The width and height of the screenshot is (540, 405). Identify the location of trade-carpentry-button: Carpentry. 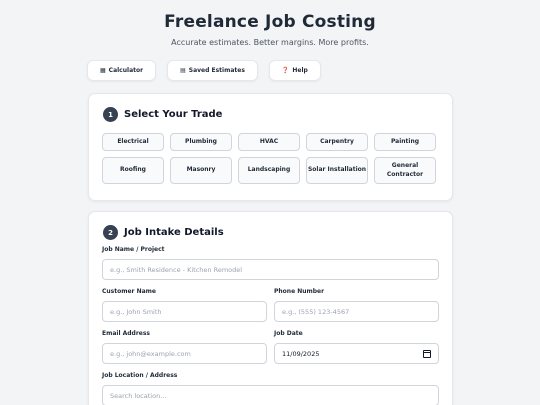
(337, 142).